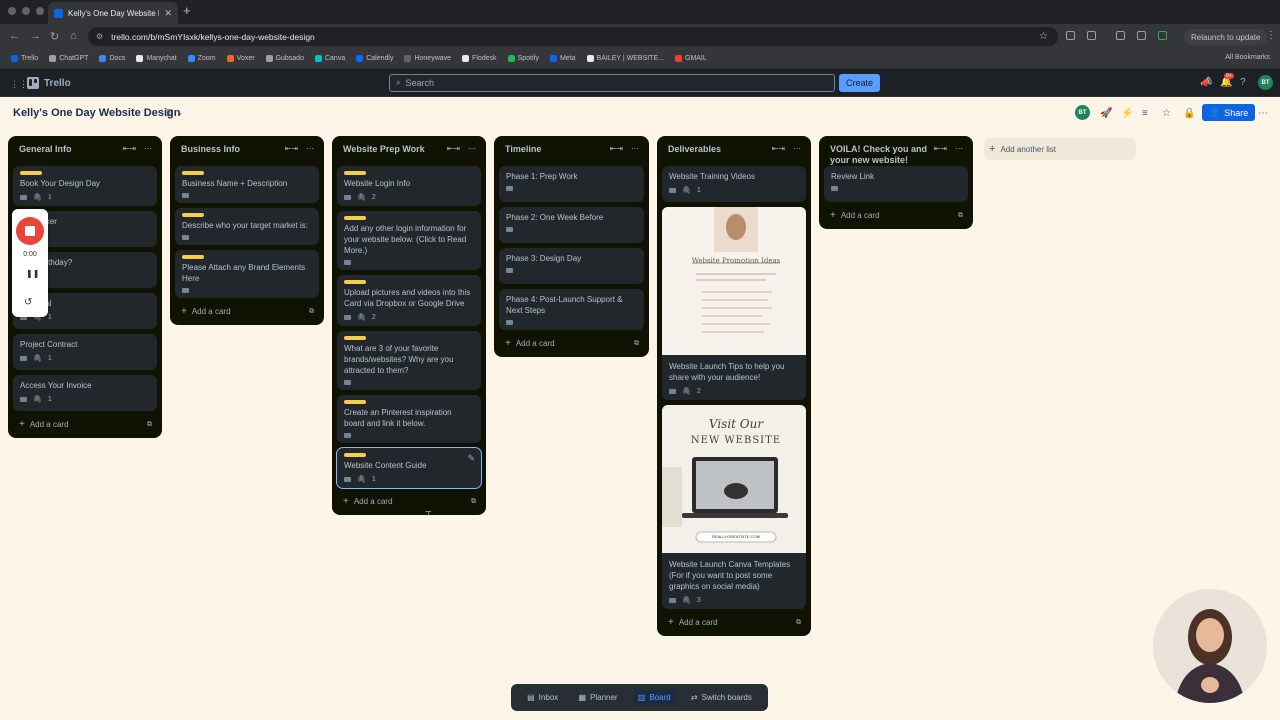 This screenshot has width=1280, height=720. What do you see at coordinates (187, 10) in the screenshot?
I see `new-tab-icon: +` at bounding box center [187, 10].